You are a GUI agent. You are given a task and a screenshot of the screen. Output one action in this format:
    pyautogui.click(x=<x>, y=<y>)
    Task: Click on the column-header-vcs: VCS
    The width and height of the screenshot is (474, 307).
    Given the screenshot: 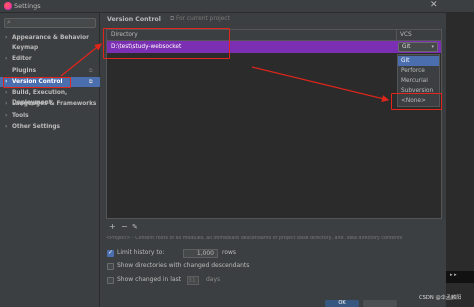 What is the action you would take?
    pyautogui.click(x=419, y=35)
    